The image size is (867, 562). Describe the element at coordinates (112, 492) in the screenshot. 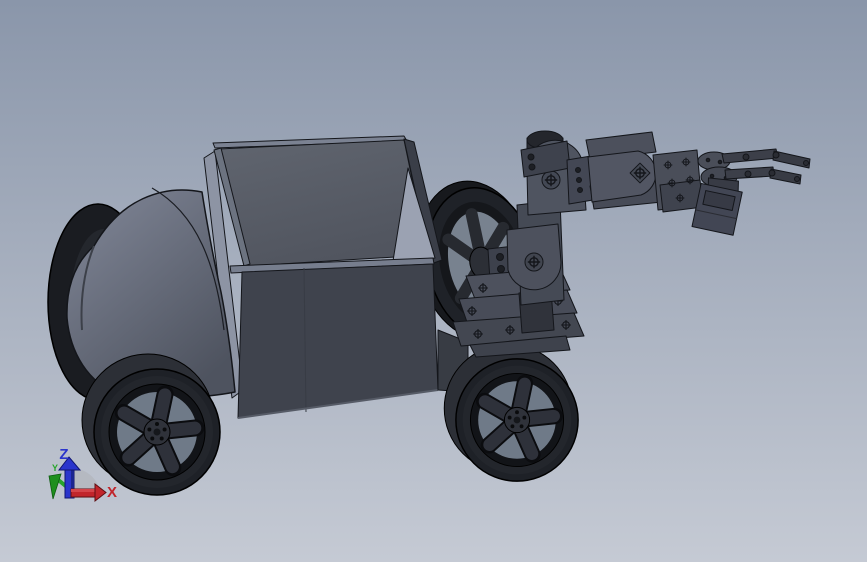

I see `x-axis-label: X` at that location.